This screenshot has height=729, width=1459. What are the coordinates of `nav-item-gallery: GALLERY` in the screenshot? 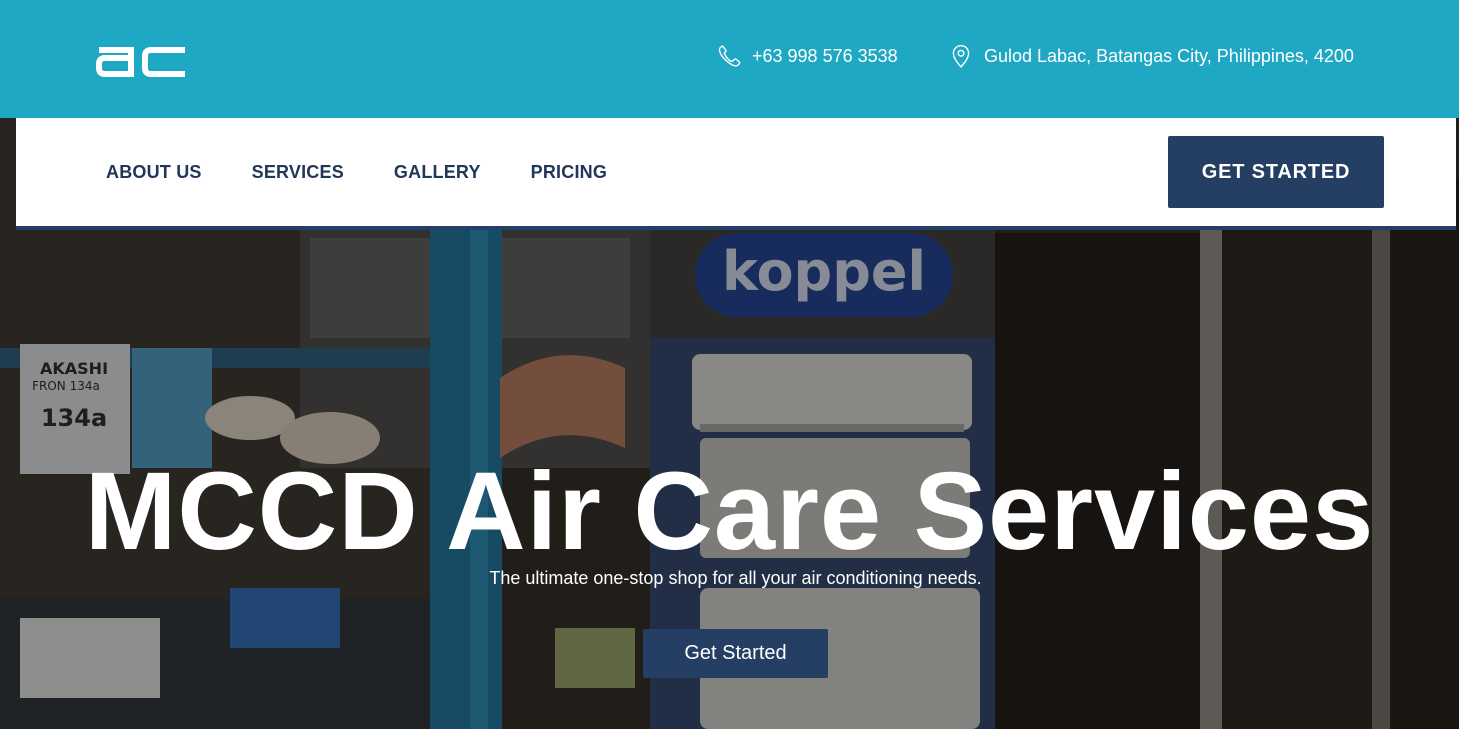 It's located at (437, 172).